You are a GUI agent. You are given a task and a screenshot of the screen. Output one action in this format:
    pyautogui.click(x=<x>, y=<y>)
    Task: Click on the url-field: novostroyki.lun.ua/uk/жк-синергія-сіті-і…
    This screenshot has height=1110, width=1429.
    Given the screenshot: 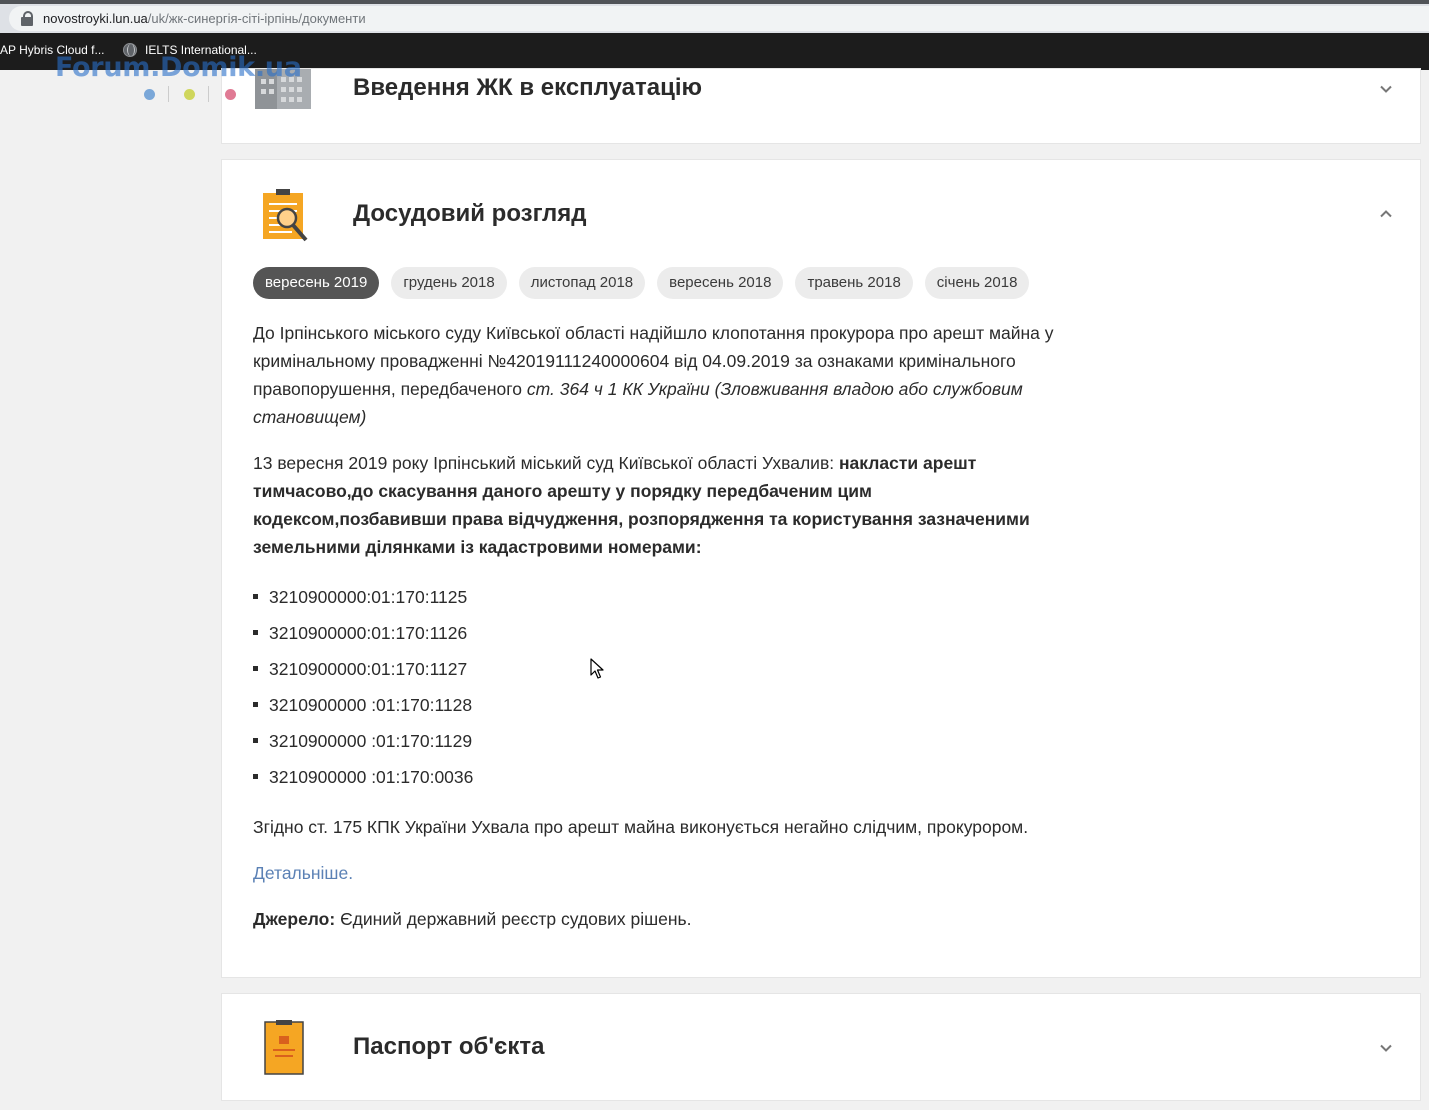 What is the action you would take?
    pyautogui.click(x=719, y=18)
    